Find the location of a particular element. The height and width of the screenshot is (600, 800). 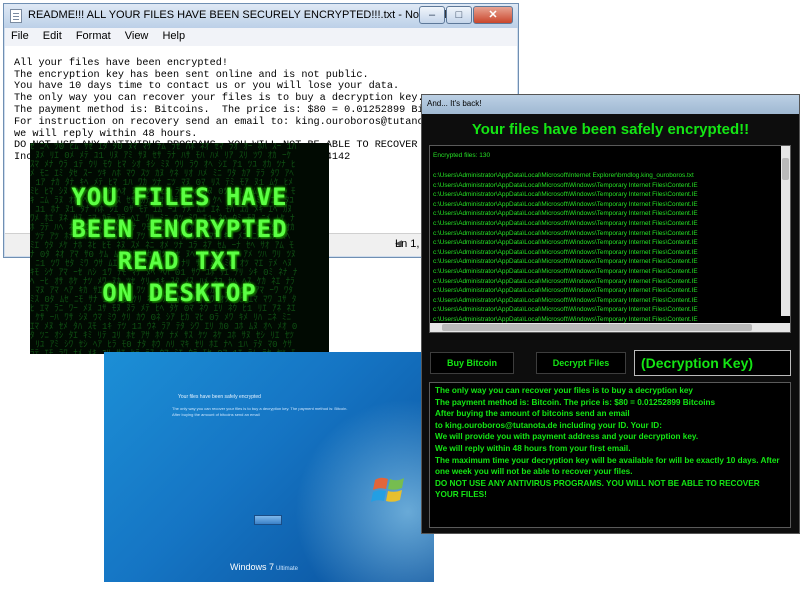

matrix-line: BEEN ENCRYPTED is located at coordinates (179, 229).